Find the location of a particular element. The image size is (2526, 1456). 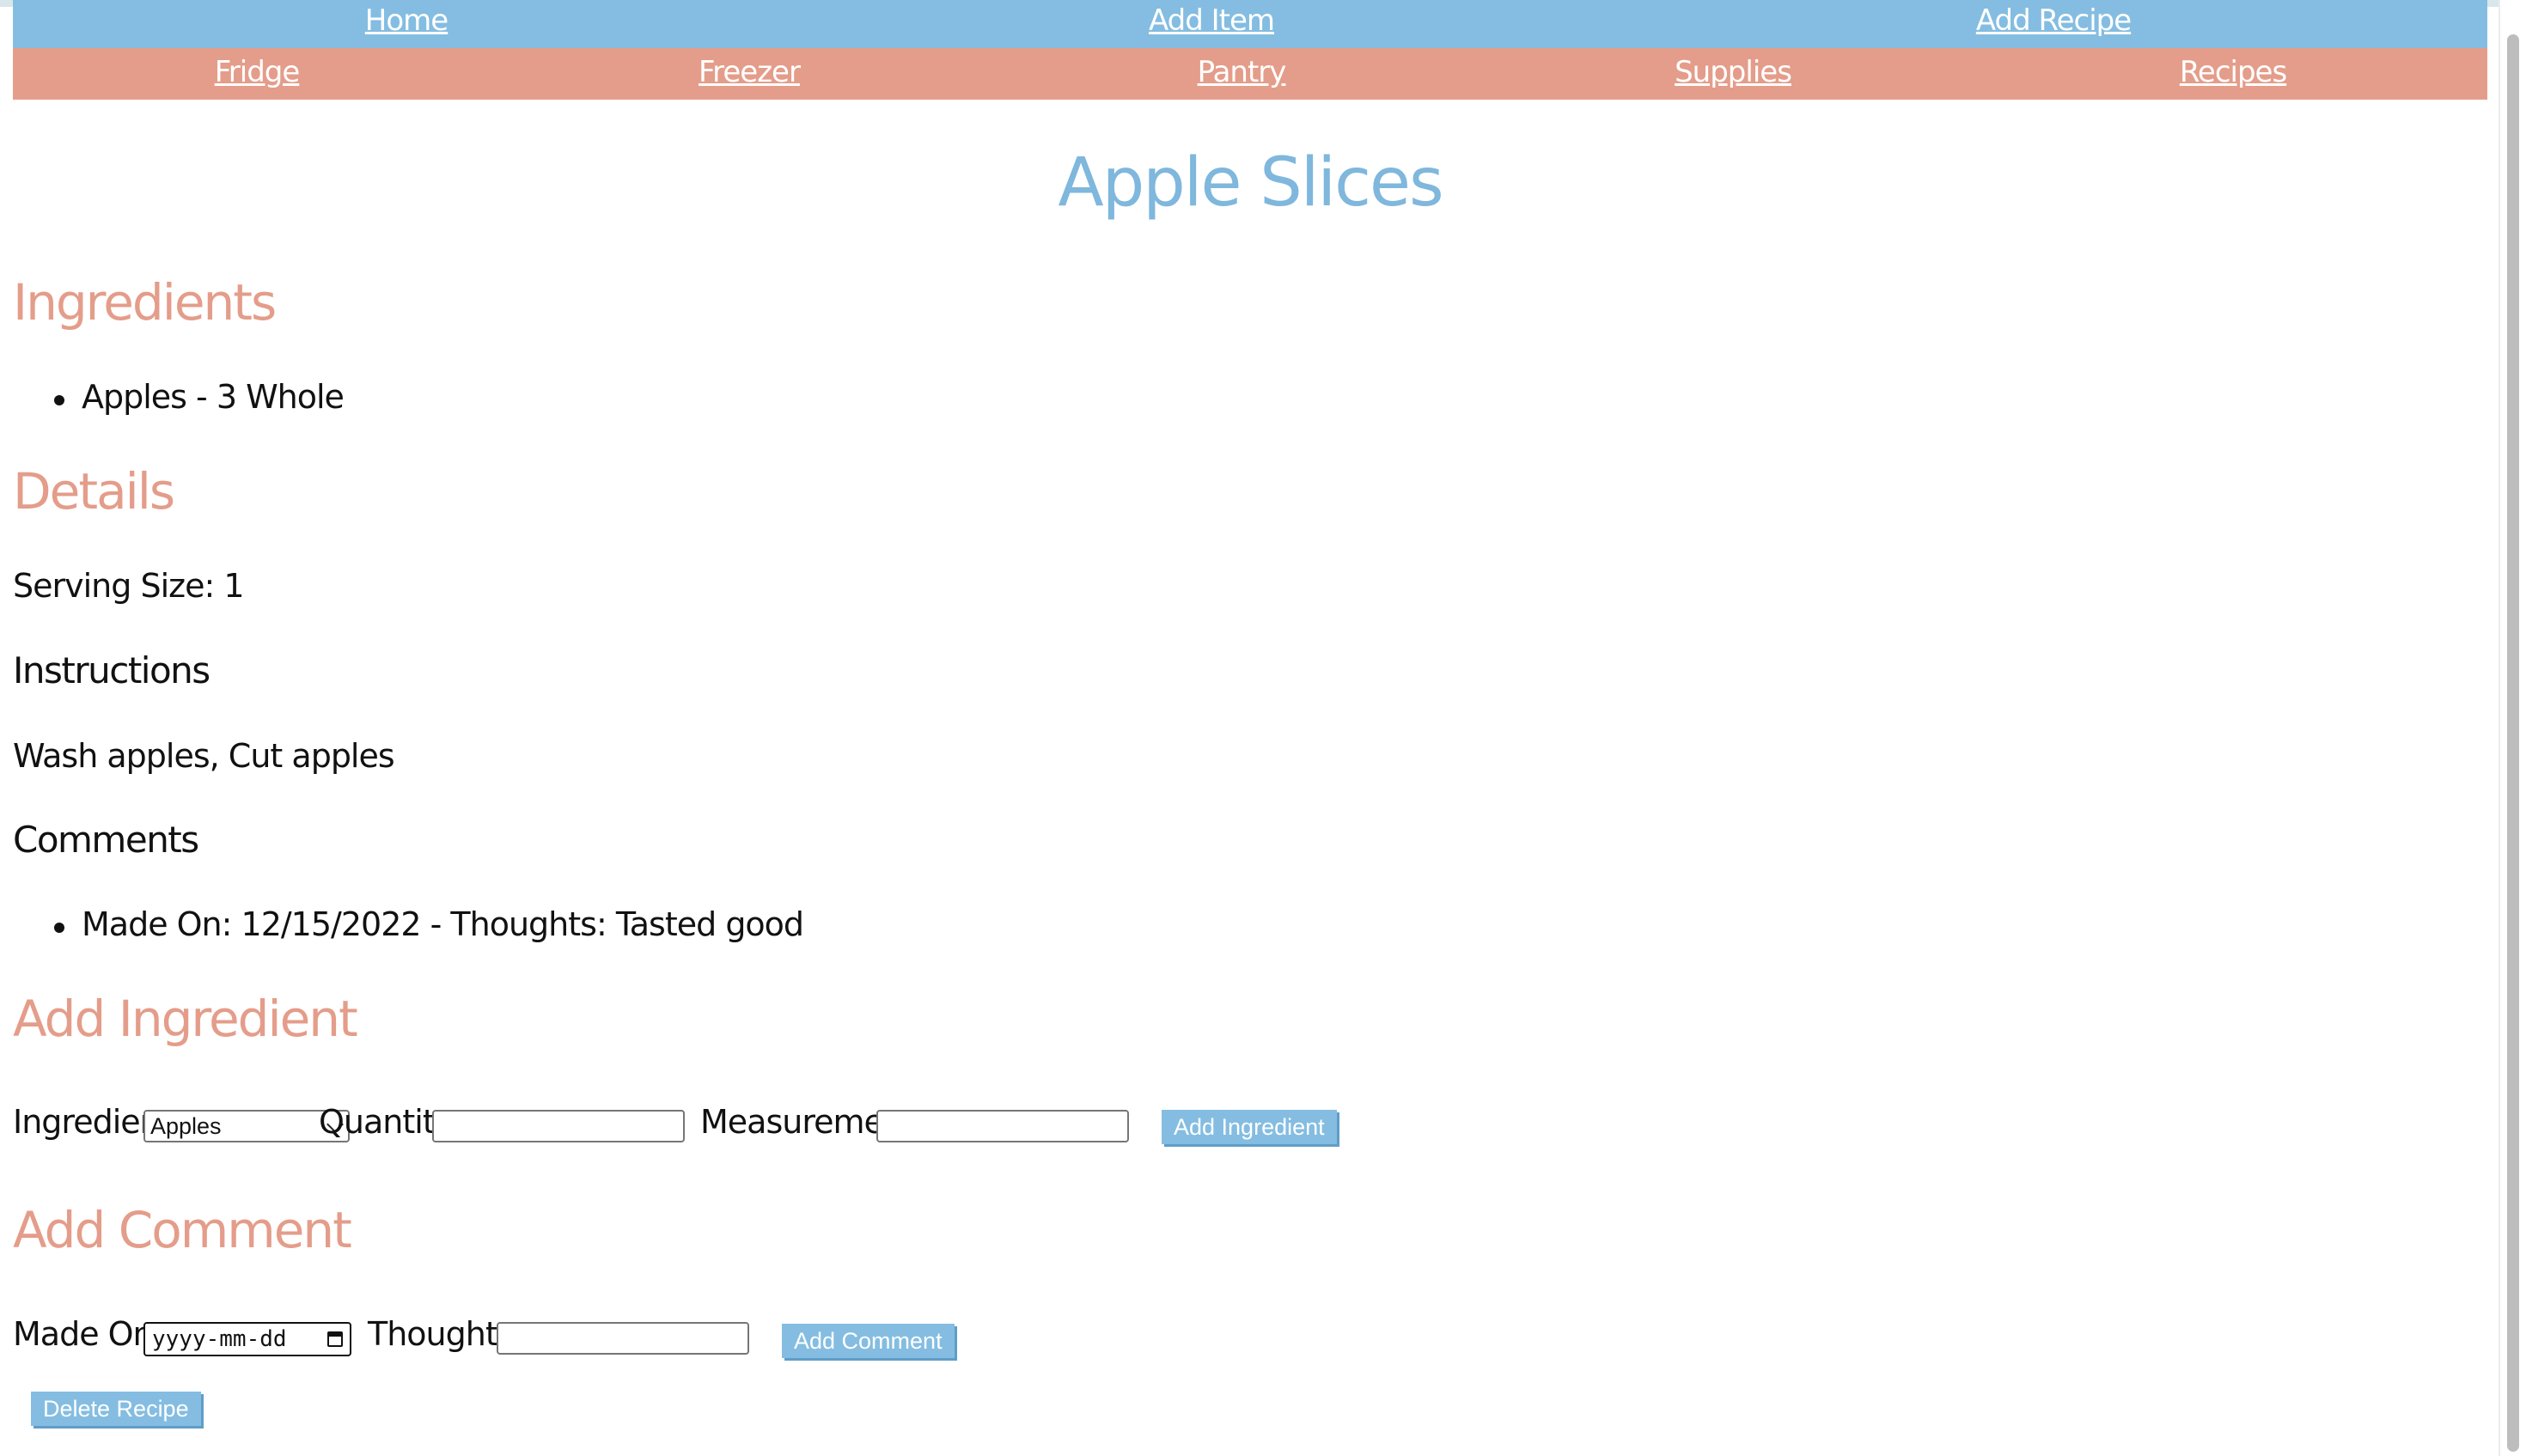

measurement-input is located at coordinates (1002, 1126).